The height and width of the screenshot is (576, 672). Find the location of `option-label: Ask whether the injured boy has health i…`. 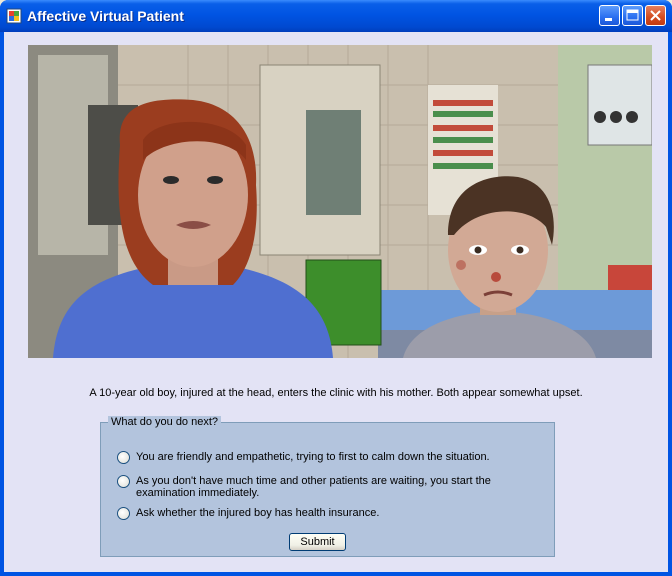

option-label: Ask whether the injured boy has health i… is located at coordinates (316, 513).